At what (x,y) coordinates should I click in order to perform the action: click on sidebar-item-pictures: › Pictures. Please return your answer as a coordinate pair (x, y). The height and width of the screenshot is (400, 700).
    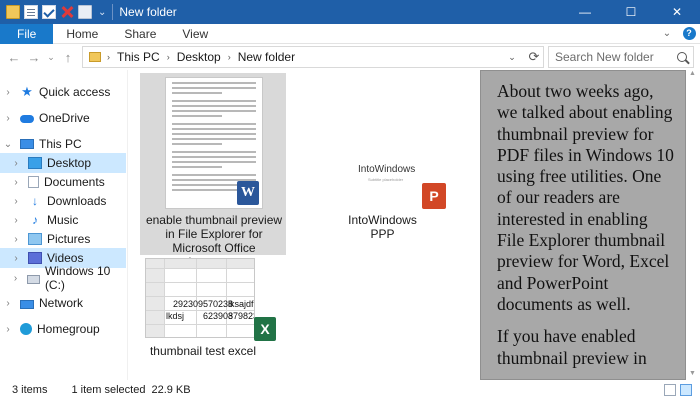
    Looking at the image, I should click on (68, 239).